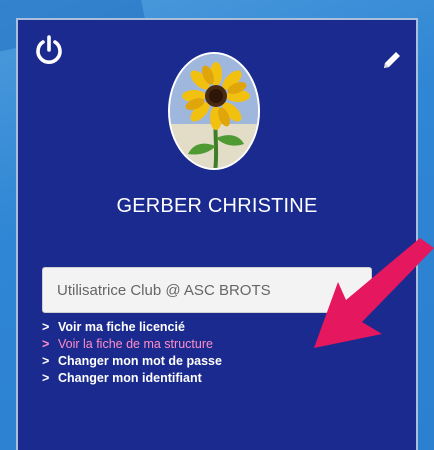  I want to click on link-voir-fiche-licencie: > Voir ma fiche licencié, so click(192, 327).